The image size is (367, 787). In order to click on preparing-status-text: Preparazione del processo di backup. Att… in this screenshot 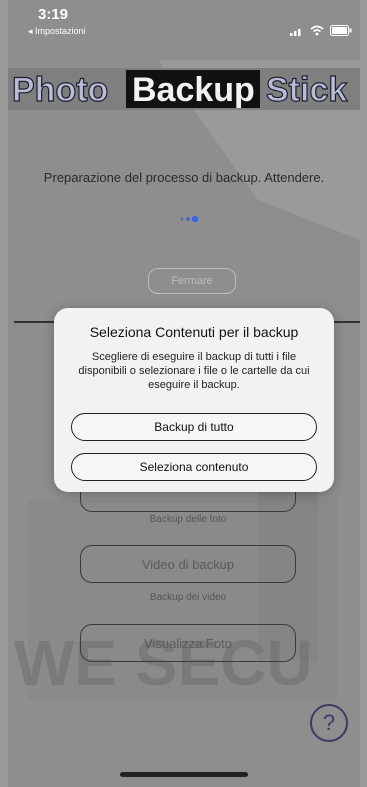, I will do `click(184, 177)`.